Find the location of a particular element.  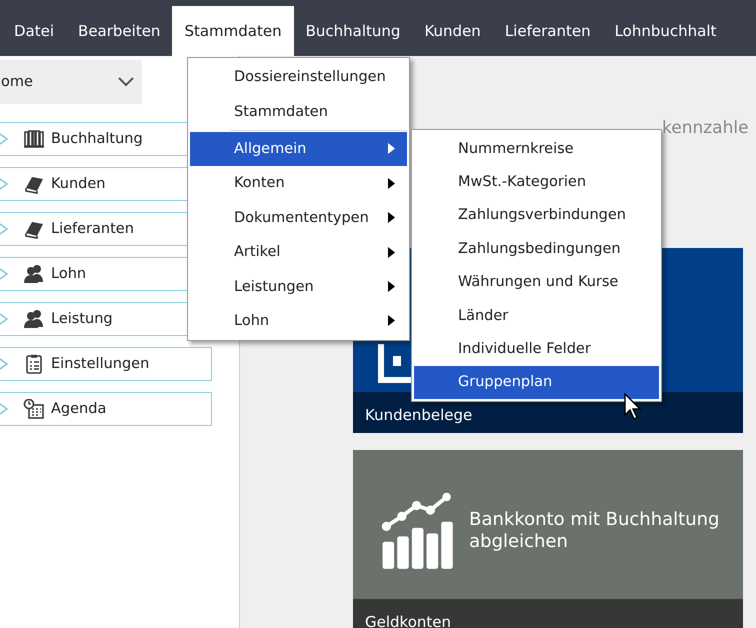

menu-item: Zahlungsverbindungen is located at coordinates (536, 215).